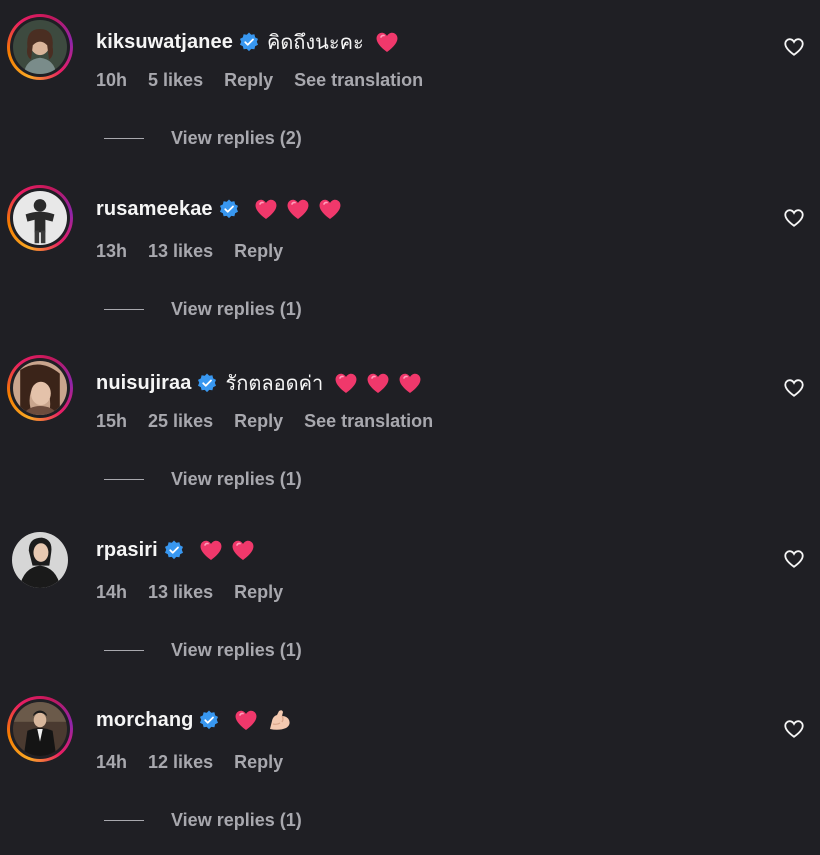  I want to click on timestamp: 13h, so click(112, 251).